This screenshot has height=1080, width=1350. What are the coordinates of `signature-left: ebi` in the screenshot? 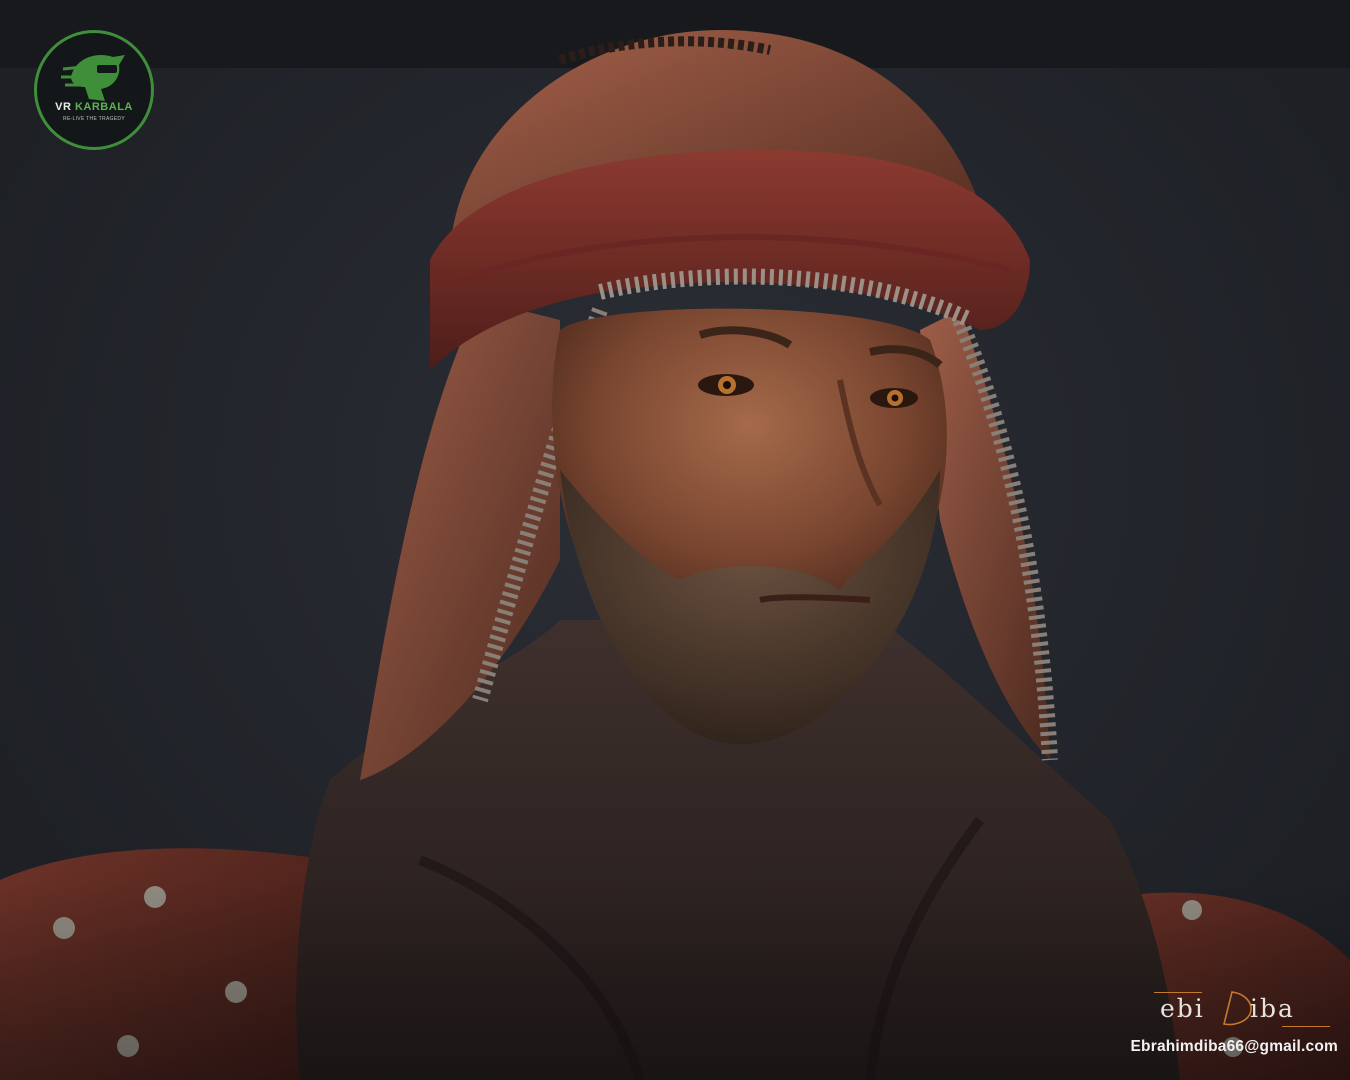 It's located at (1182, 1008).